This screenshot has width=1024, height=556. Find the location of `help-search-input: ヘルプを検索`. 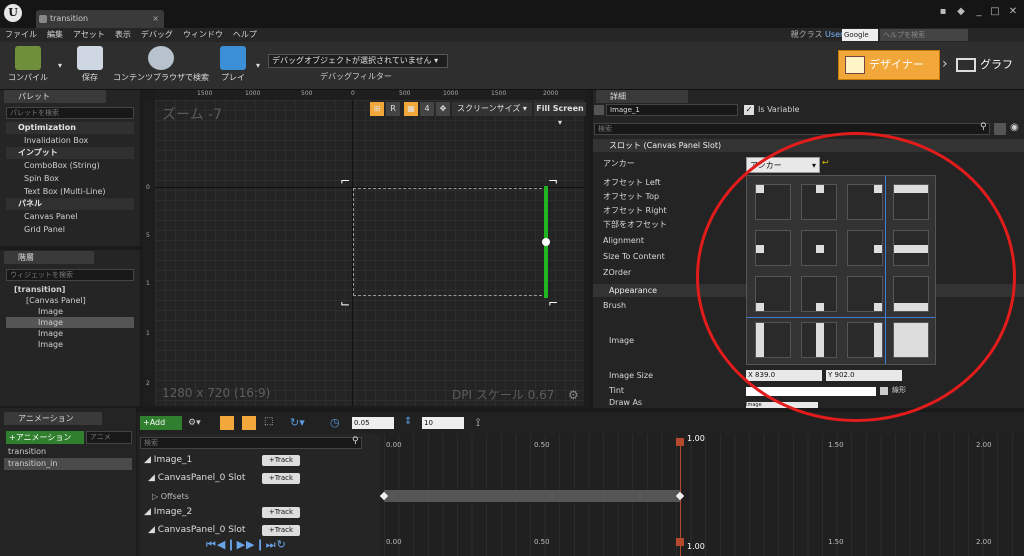

help-search-input: ヘルプを検索 is located at coordinates (924, 35).